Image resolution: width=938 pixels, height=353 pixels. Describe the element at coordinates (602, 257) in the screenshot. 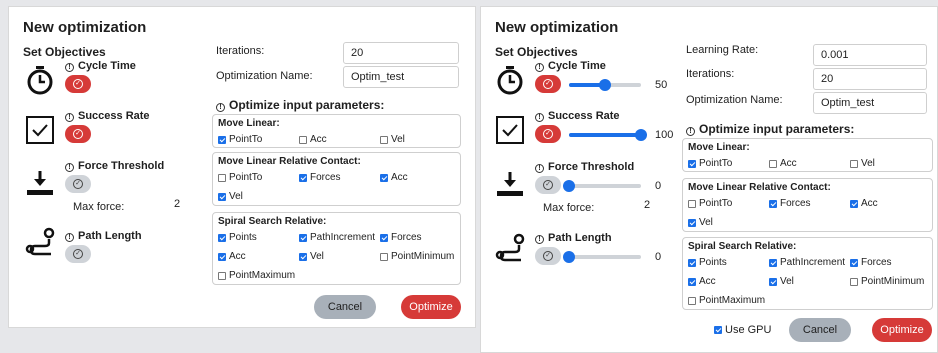

I see `slider-path-length` at that location.